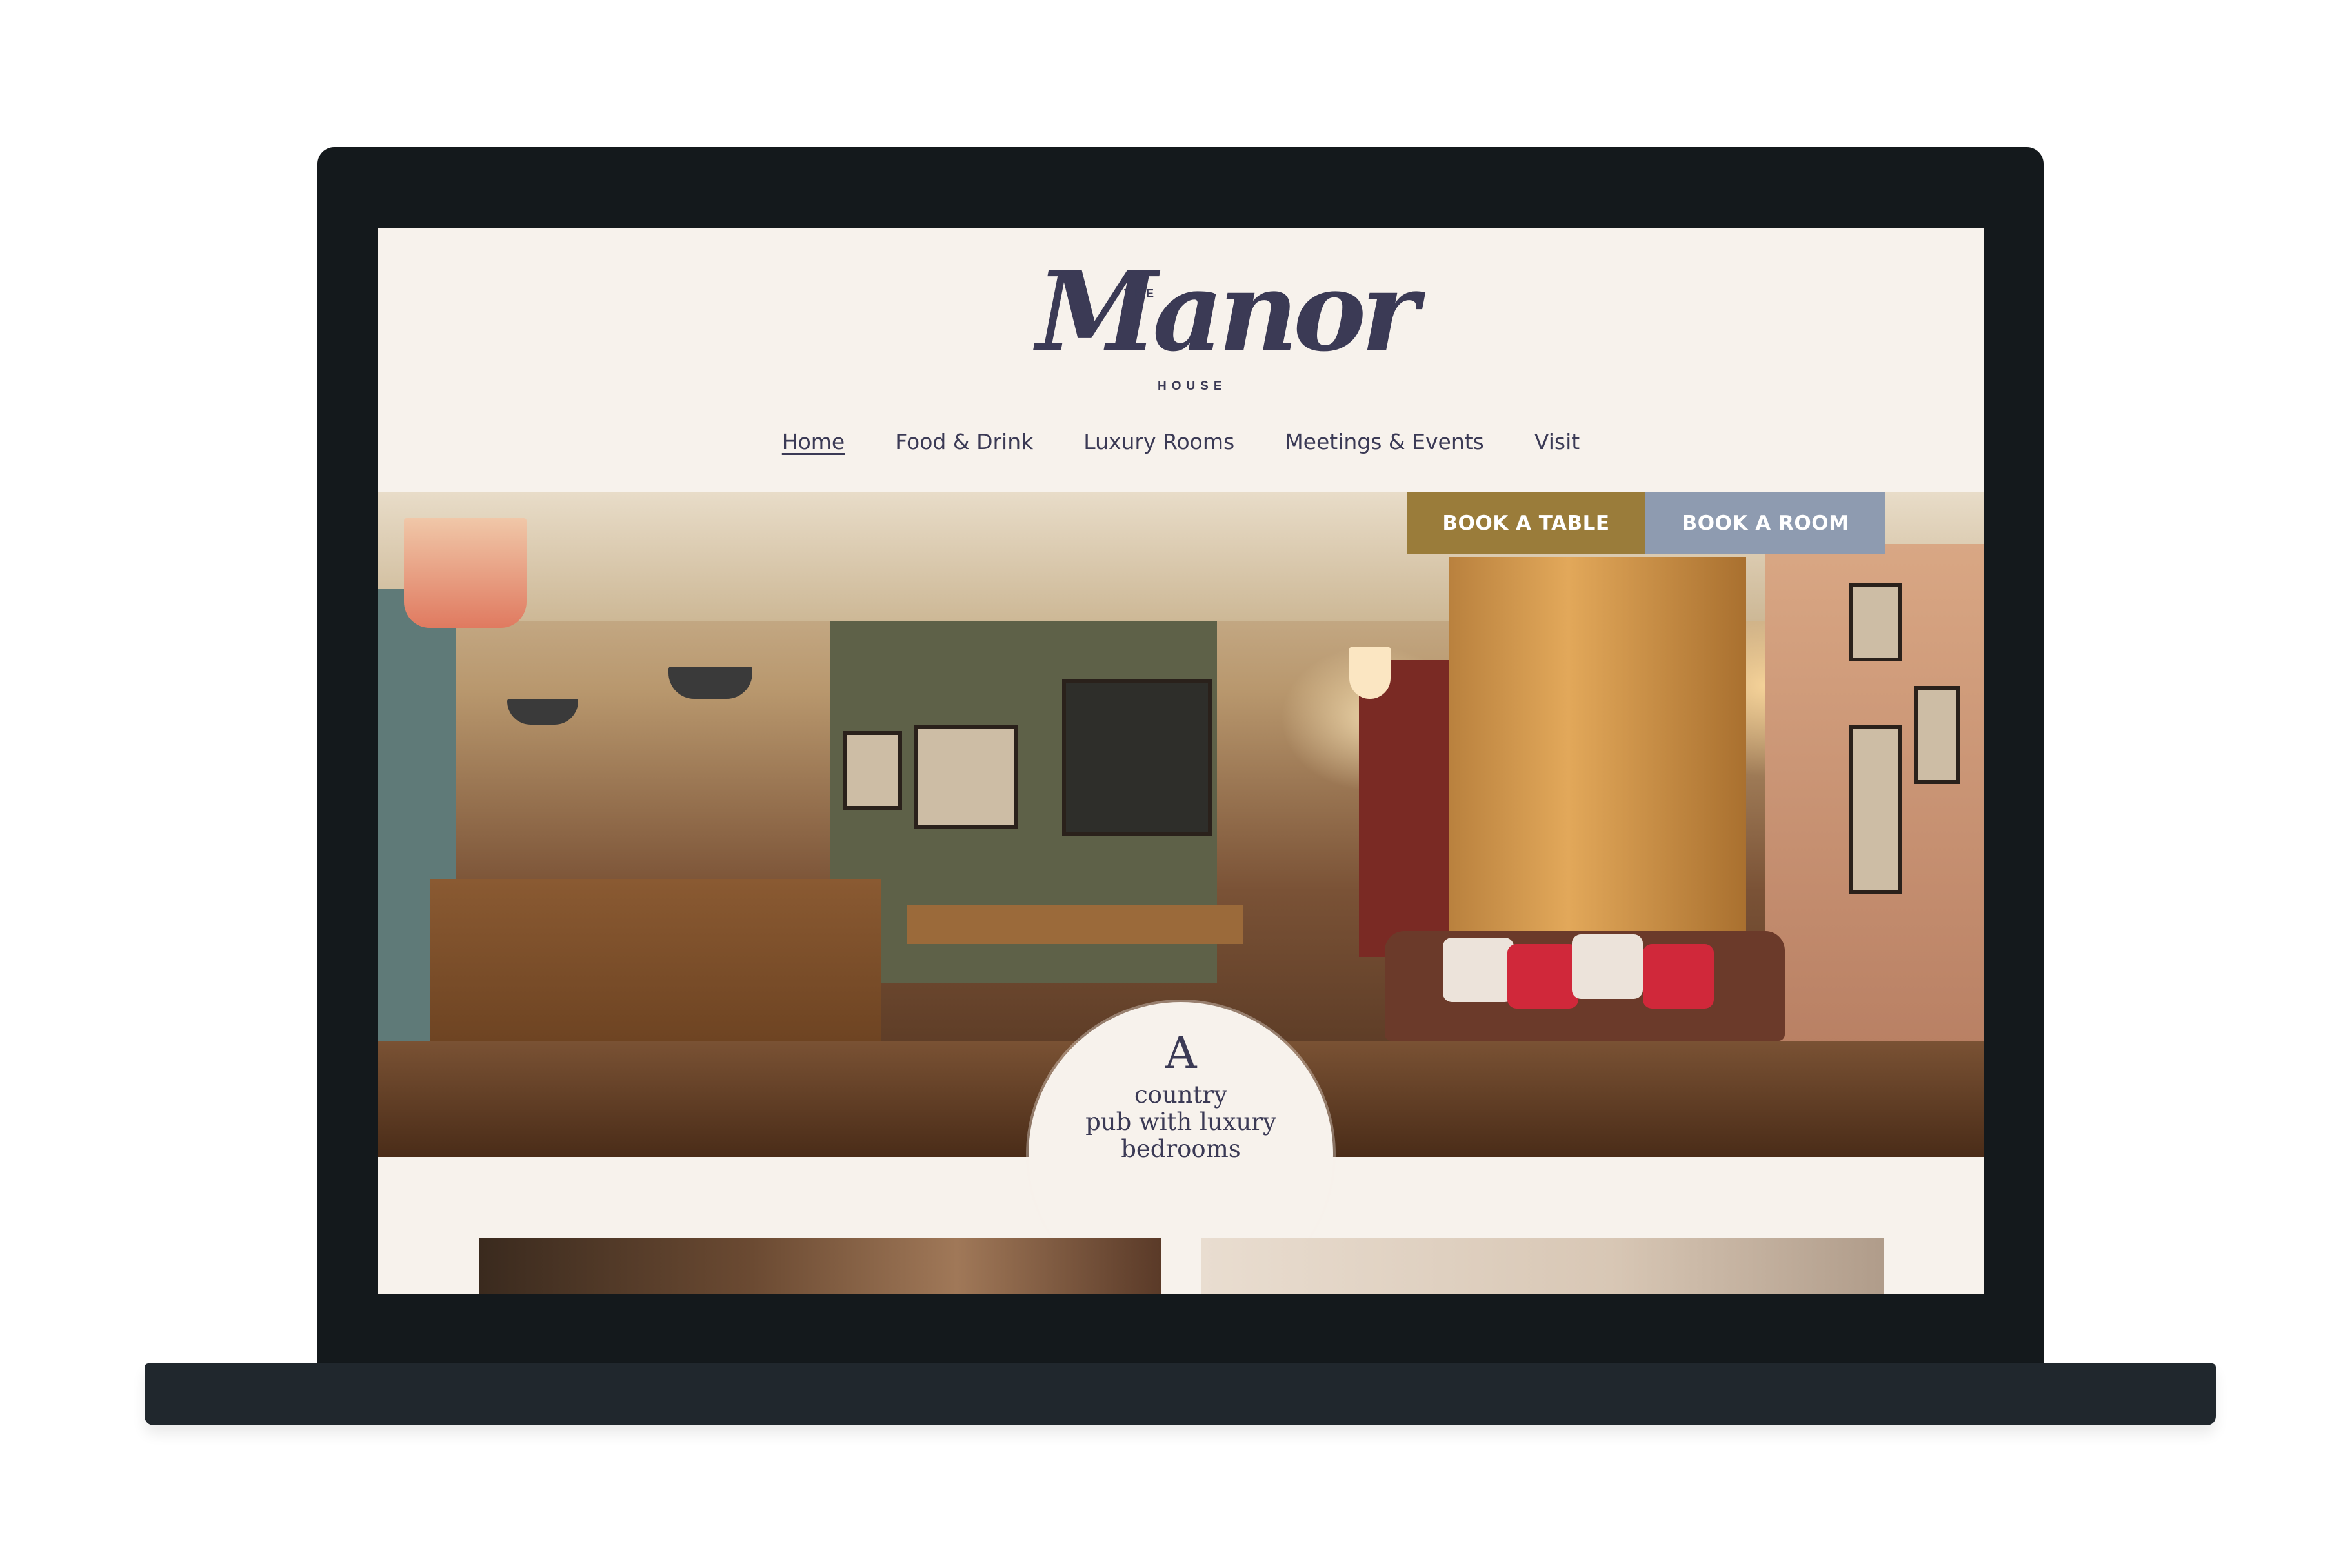 Image resolution: width=2352 pixels, height=1568 pixels. I want to click on tagline-a: A, so click(1181, 1053).